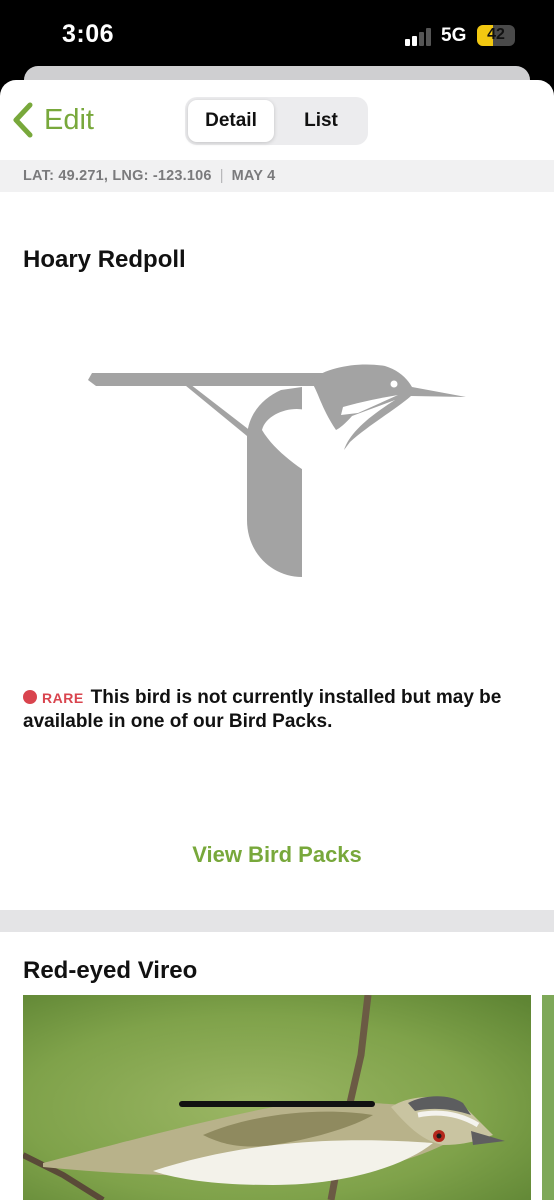 The height and width of the screenshot is (1200, 554). What do you see at coordinates (419, 37) in the screenshot?
I see `cellular-signal-icon` at bounding box center [419, 37].